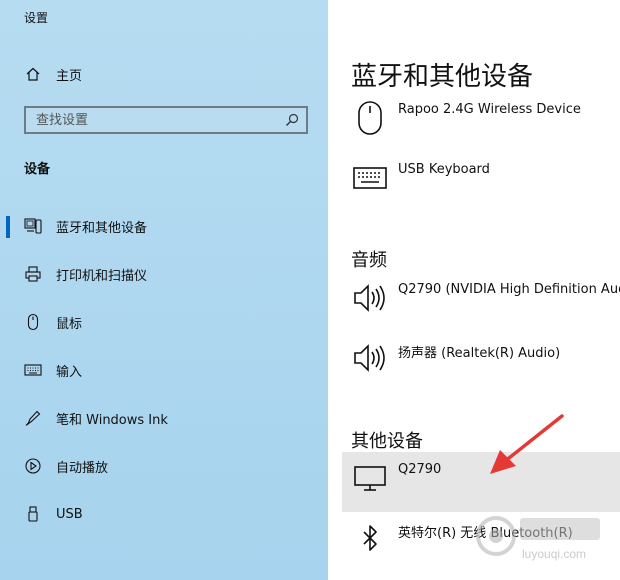 Image resolution: width=620 pixels, height=580 pixels. I want to click on monitor-icon, so click(370, 478).